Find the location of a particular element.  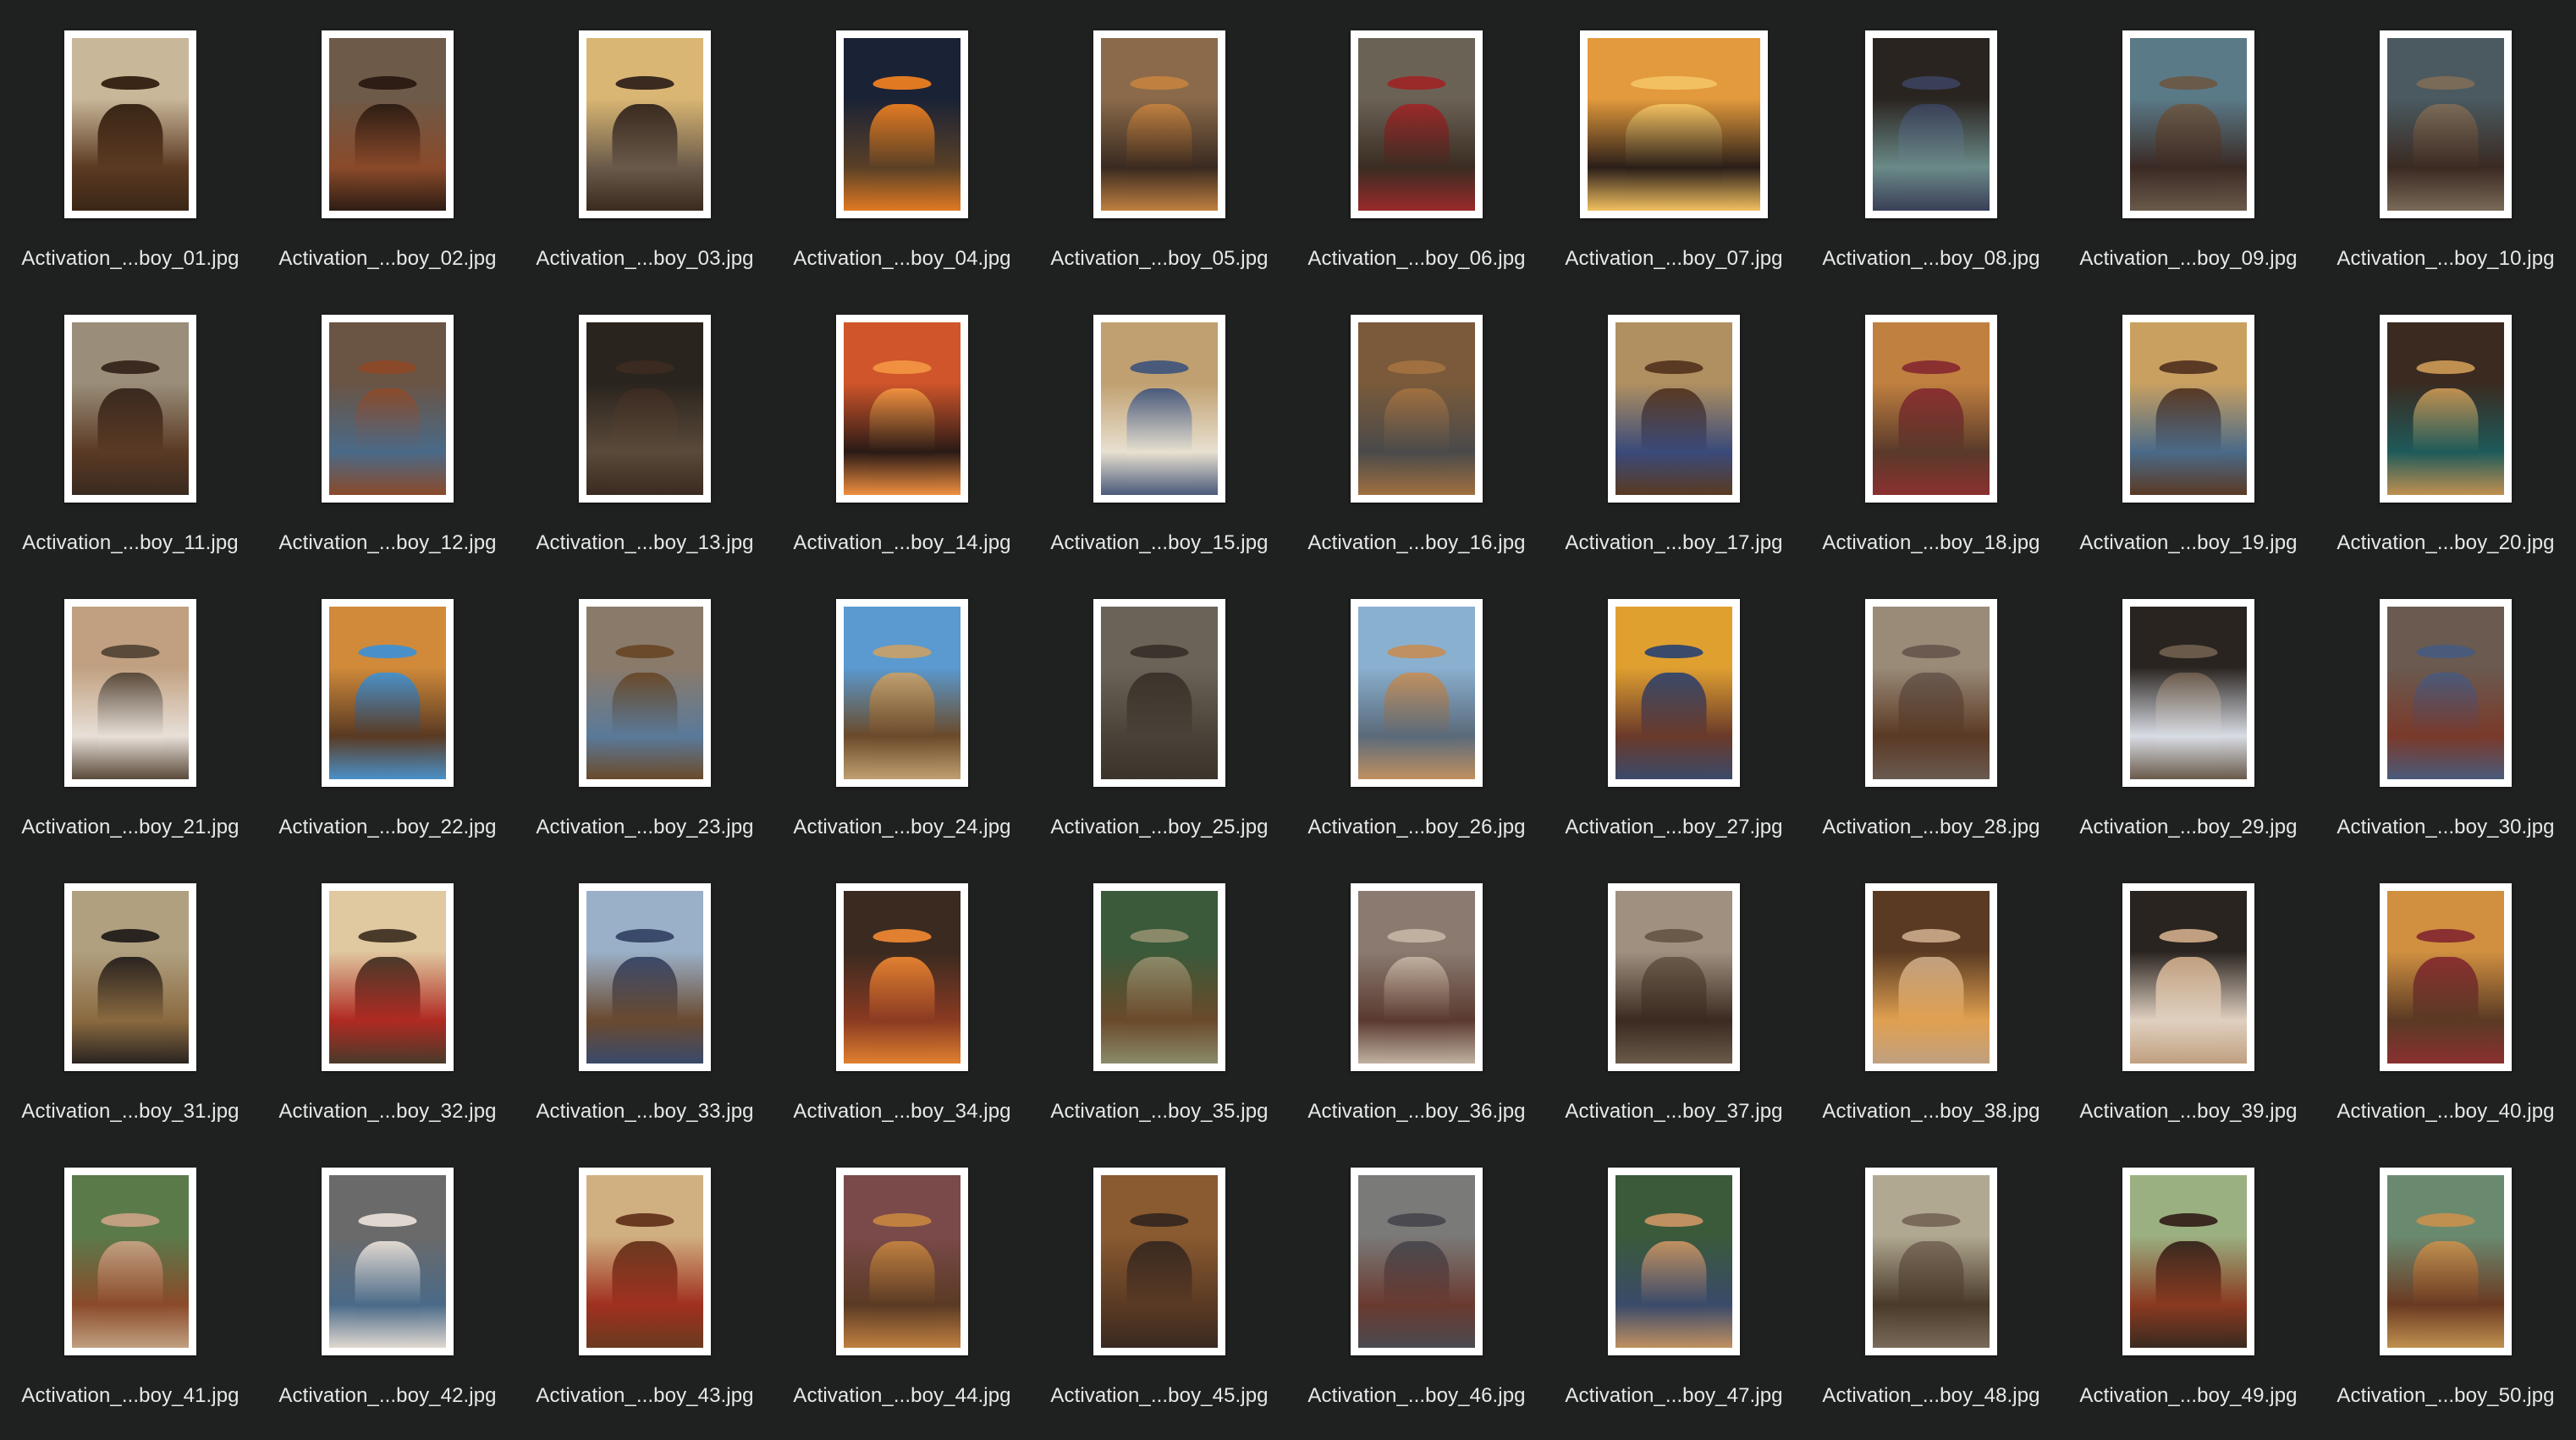

file-item: Activation_...boy_24.jpg is located at coordinates (902, 714).